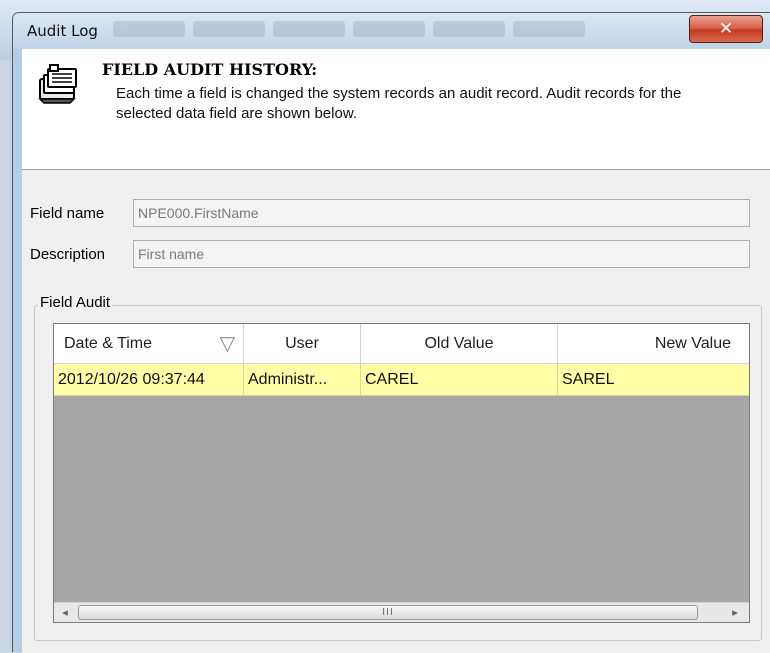 This screenshot has height=653, width=770. I want to click on window-title: Audit Log, so click(62, 31).